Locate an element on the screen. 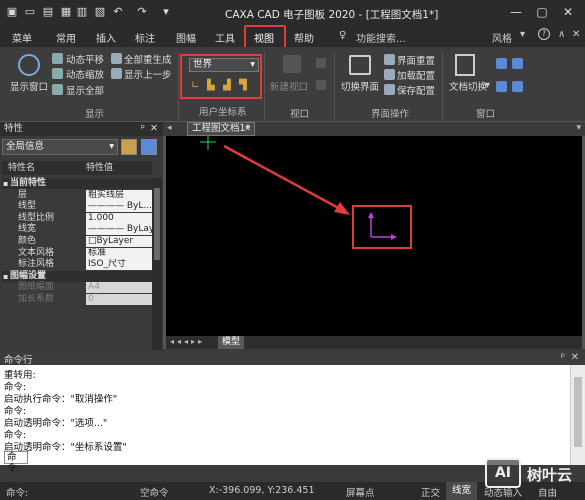 The height and width of the screenshot is (500, 585). quick-access-dropdown-icon: ▾ is located at coordinates (166, 12).